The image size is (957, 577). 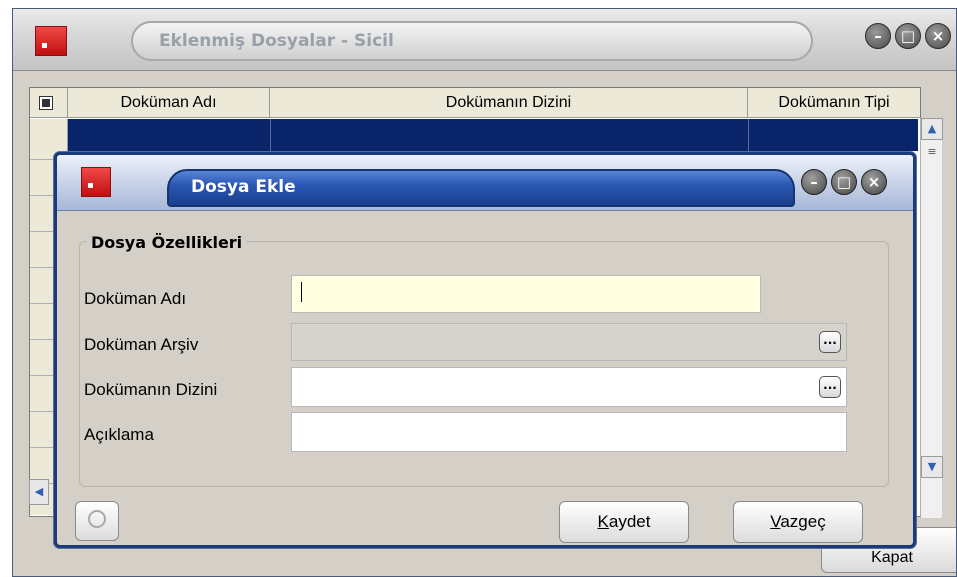 I want to click on document-archive-field, so click(x=569, y=342).